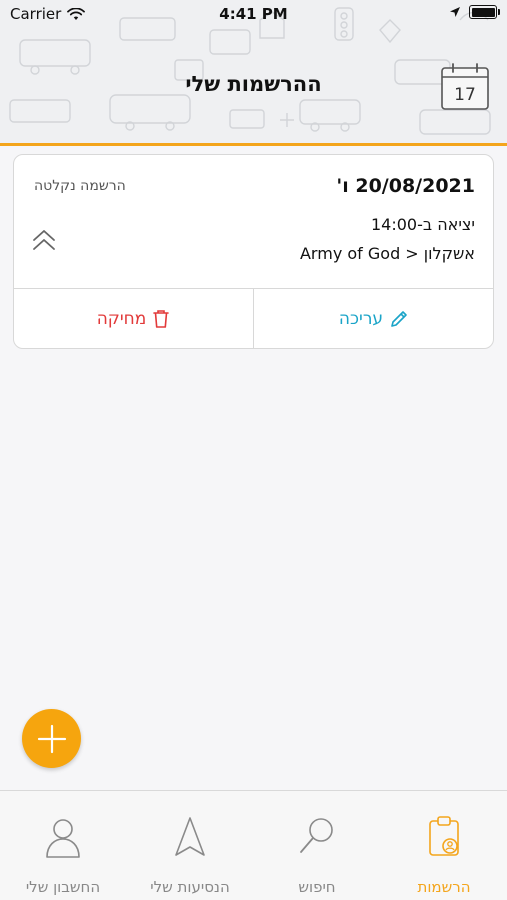 This screenshot has height=900, width=507. What do you see at coordinates (253, 144) in the screenshot?
I see `header-accent-line` at bounding box center [253, 144].